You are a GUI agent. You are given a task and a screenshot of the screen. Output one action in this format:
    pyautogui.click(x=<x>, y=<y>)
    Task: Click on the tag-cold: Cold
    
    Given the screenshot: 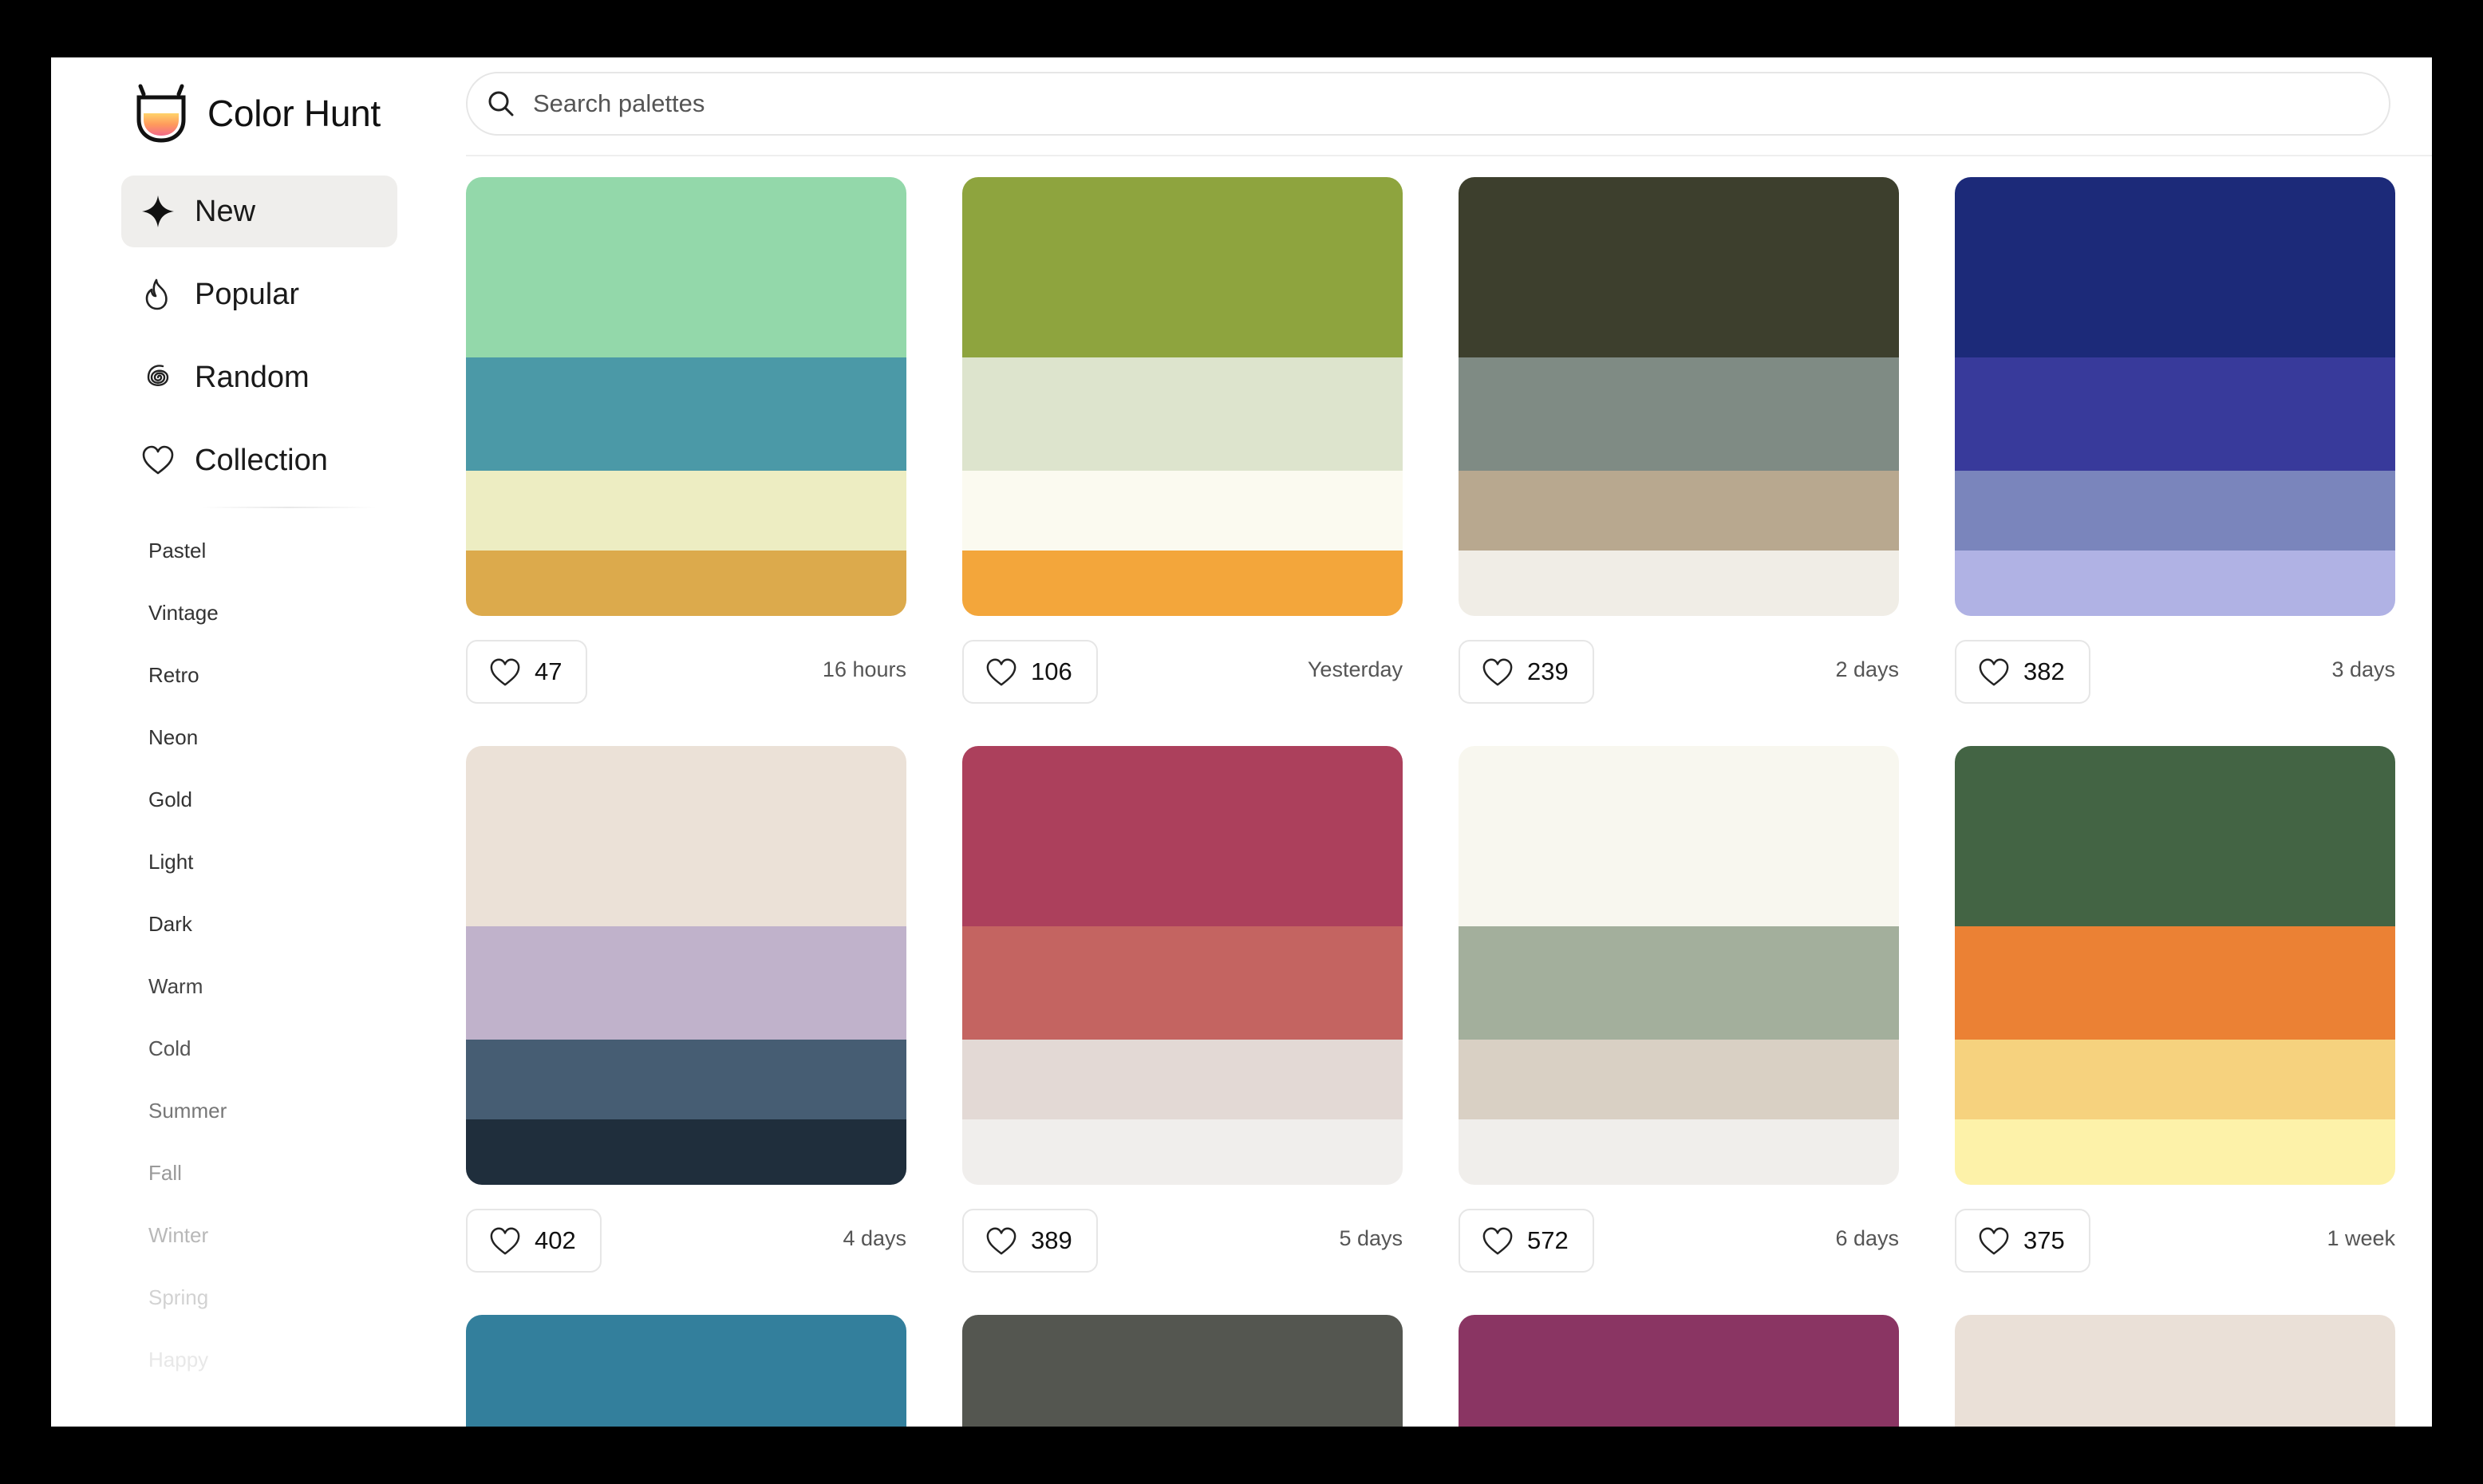 What is the action you would take?
    pyautogui.click(x=170, y=1048)
    